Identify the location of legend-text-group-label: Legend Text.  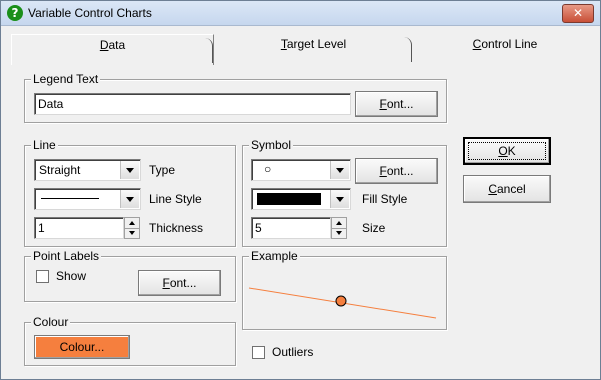
(66, 79).